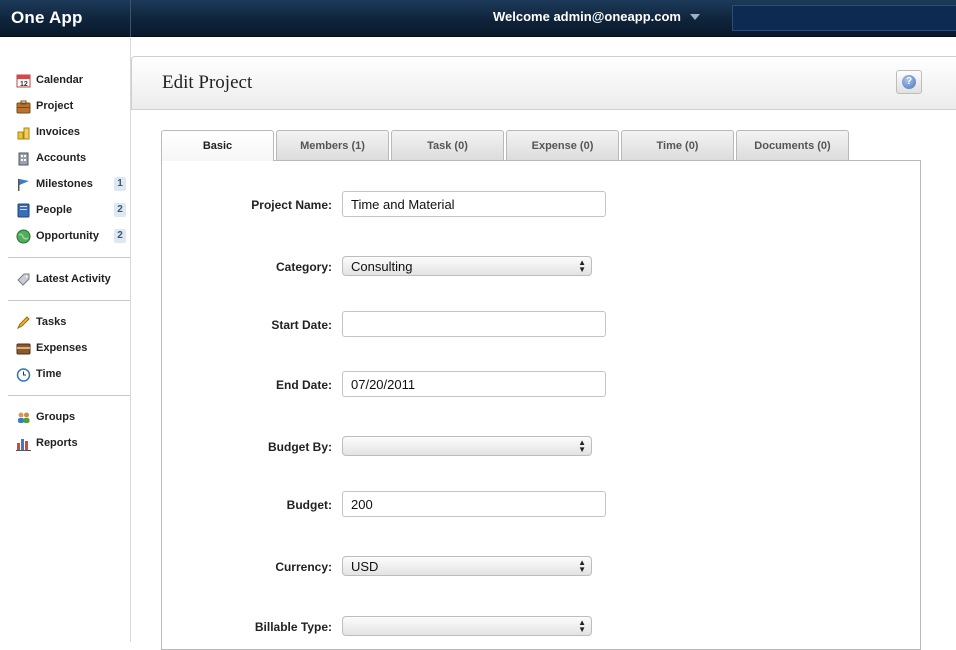 This screenshot has height=650, width=956. I want to click on tab-expense: Expense (0), so click(562, 145).